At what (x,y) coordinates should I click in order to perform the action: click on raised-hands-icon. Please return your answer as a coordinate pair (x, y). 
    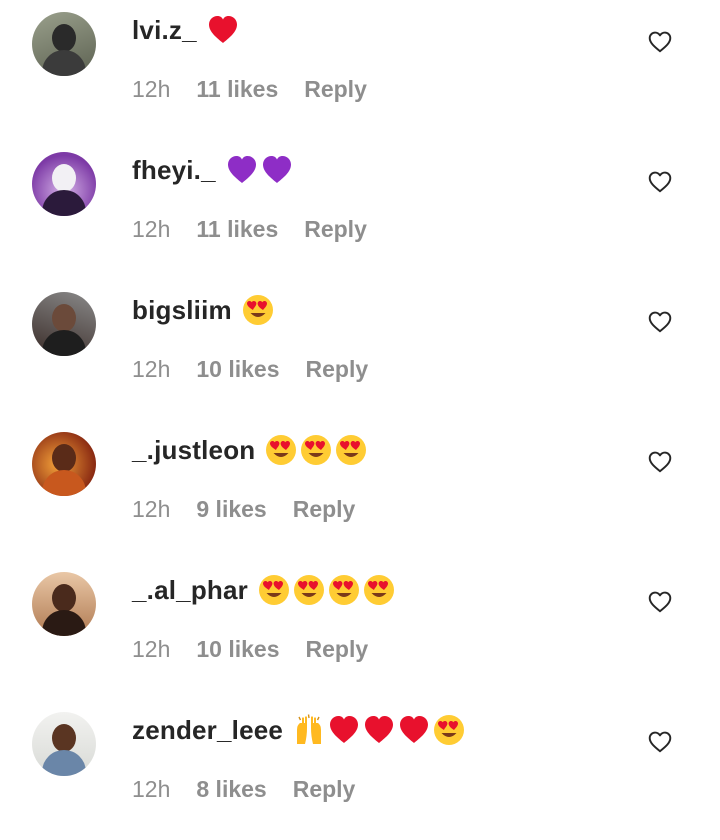
    Looking at the image, I should click on (309, 729).